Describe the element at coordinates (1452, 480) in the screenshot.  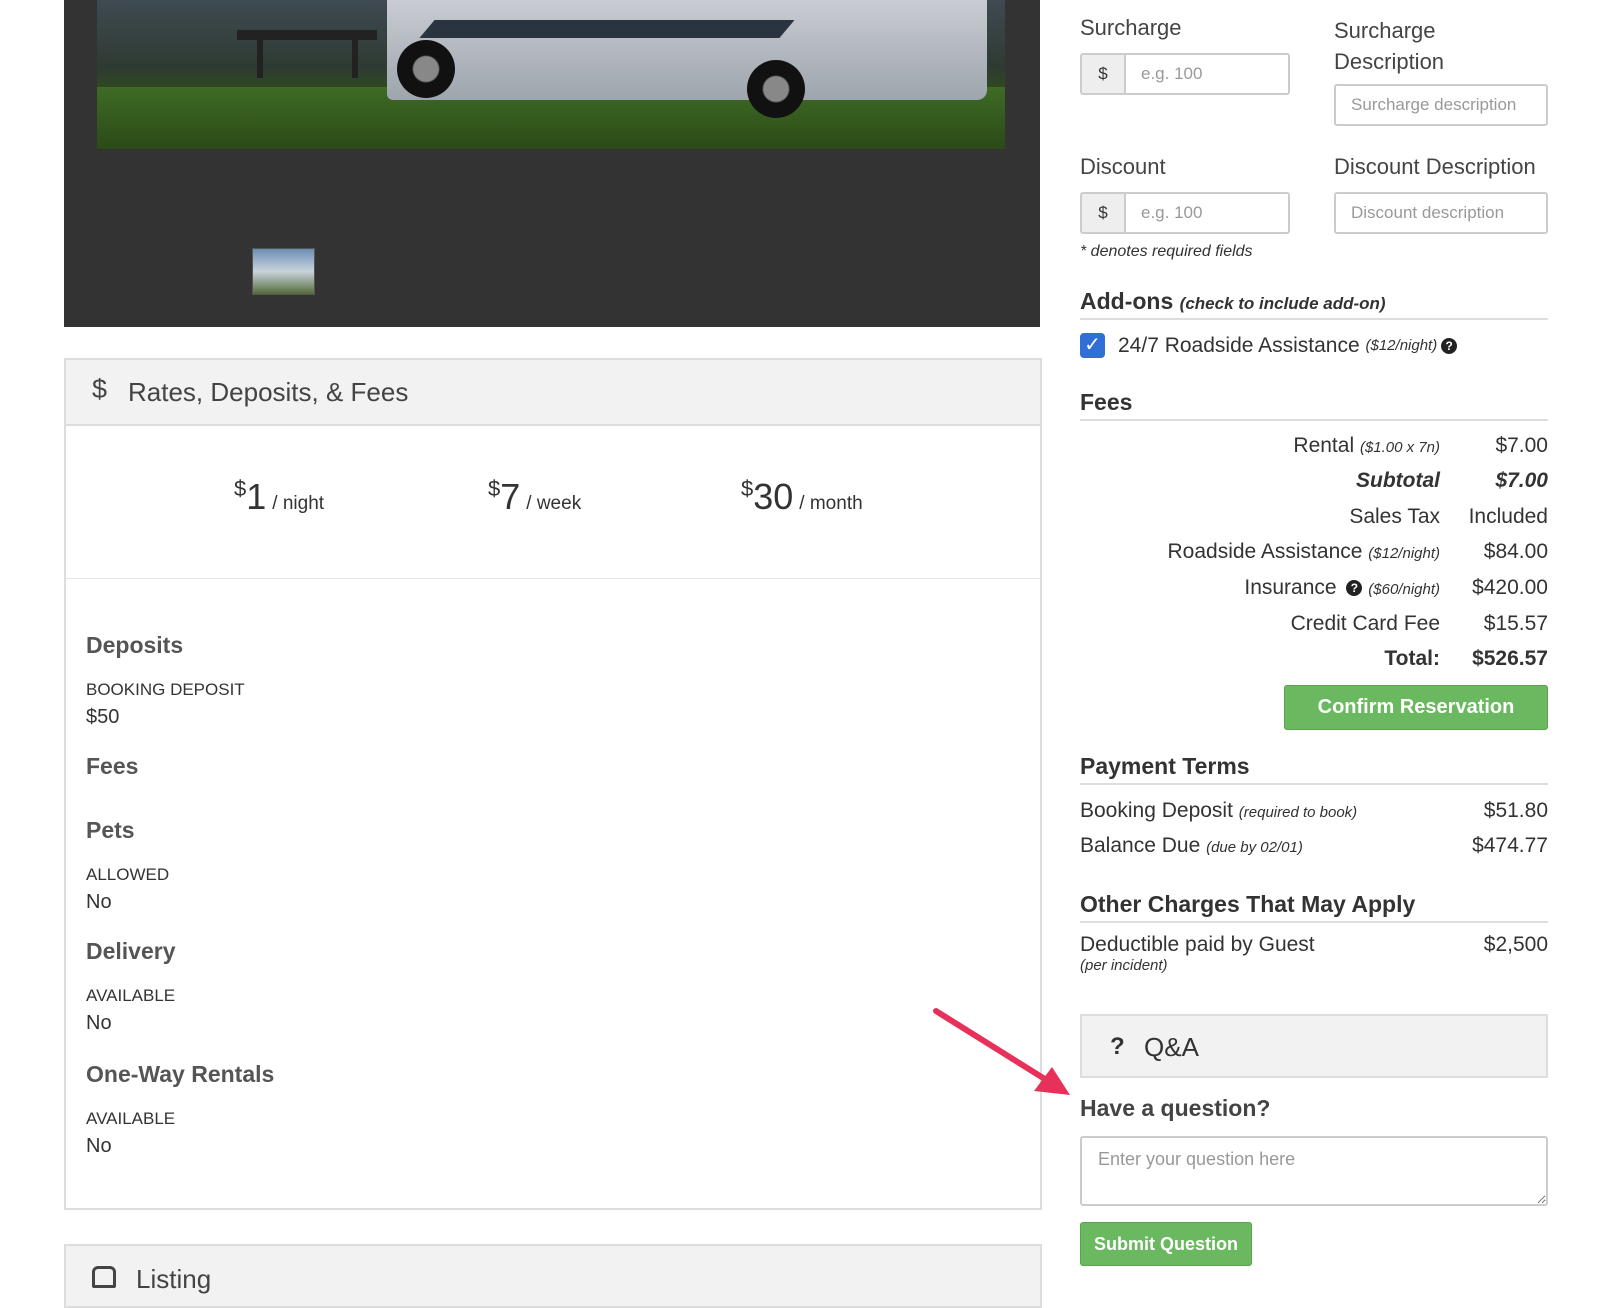
I see `fee-row-subtotal: Subtotal $7.00` at that location.